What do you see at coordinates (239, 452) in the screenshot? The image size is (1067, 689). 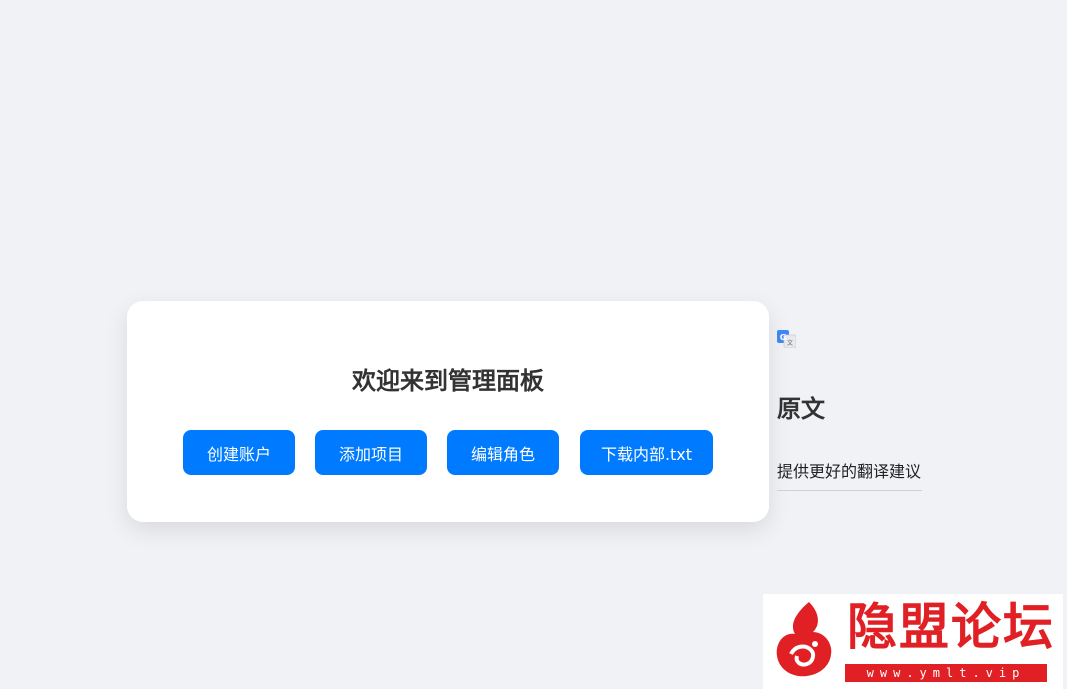 I see `create-account-button: 创建账户` at bounding box center [239, 452].